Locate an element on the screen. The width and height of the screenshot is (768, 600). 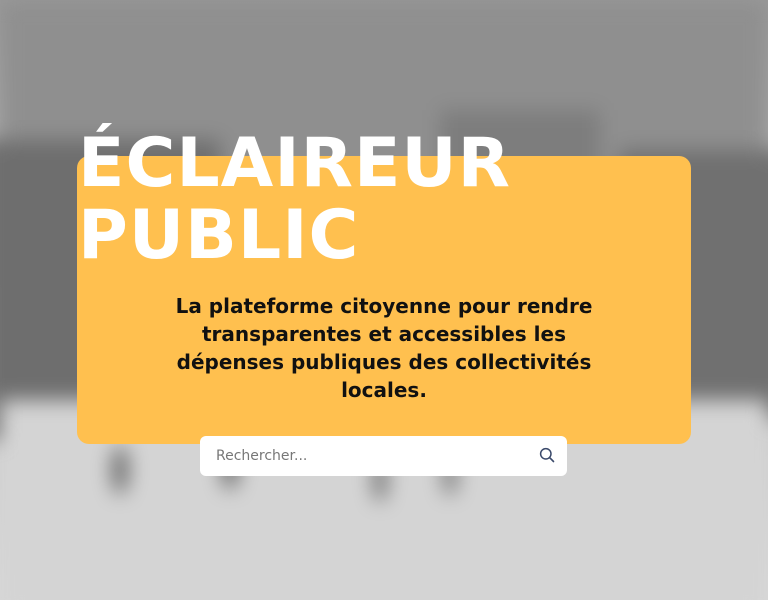
search-icon is located at coordinates (547, 456).